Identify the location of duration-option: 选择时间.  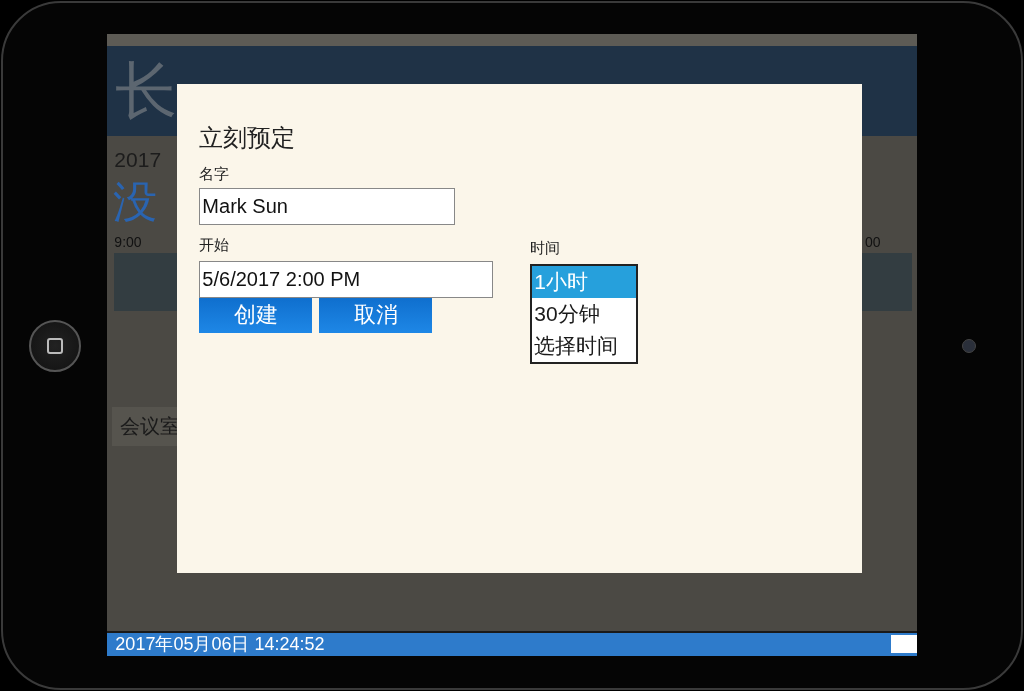
(584, 345).